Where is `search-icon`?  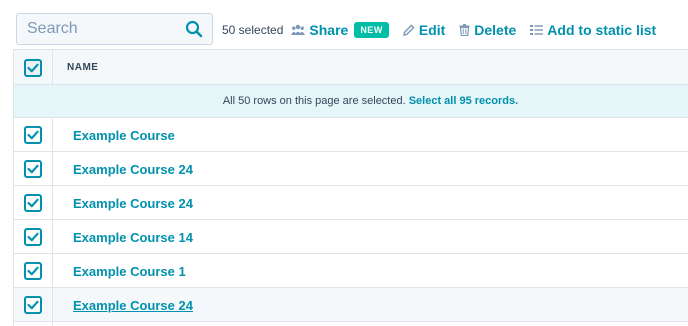
search-icon is located at coordinates (194, 29).